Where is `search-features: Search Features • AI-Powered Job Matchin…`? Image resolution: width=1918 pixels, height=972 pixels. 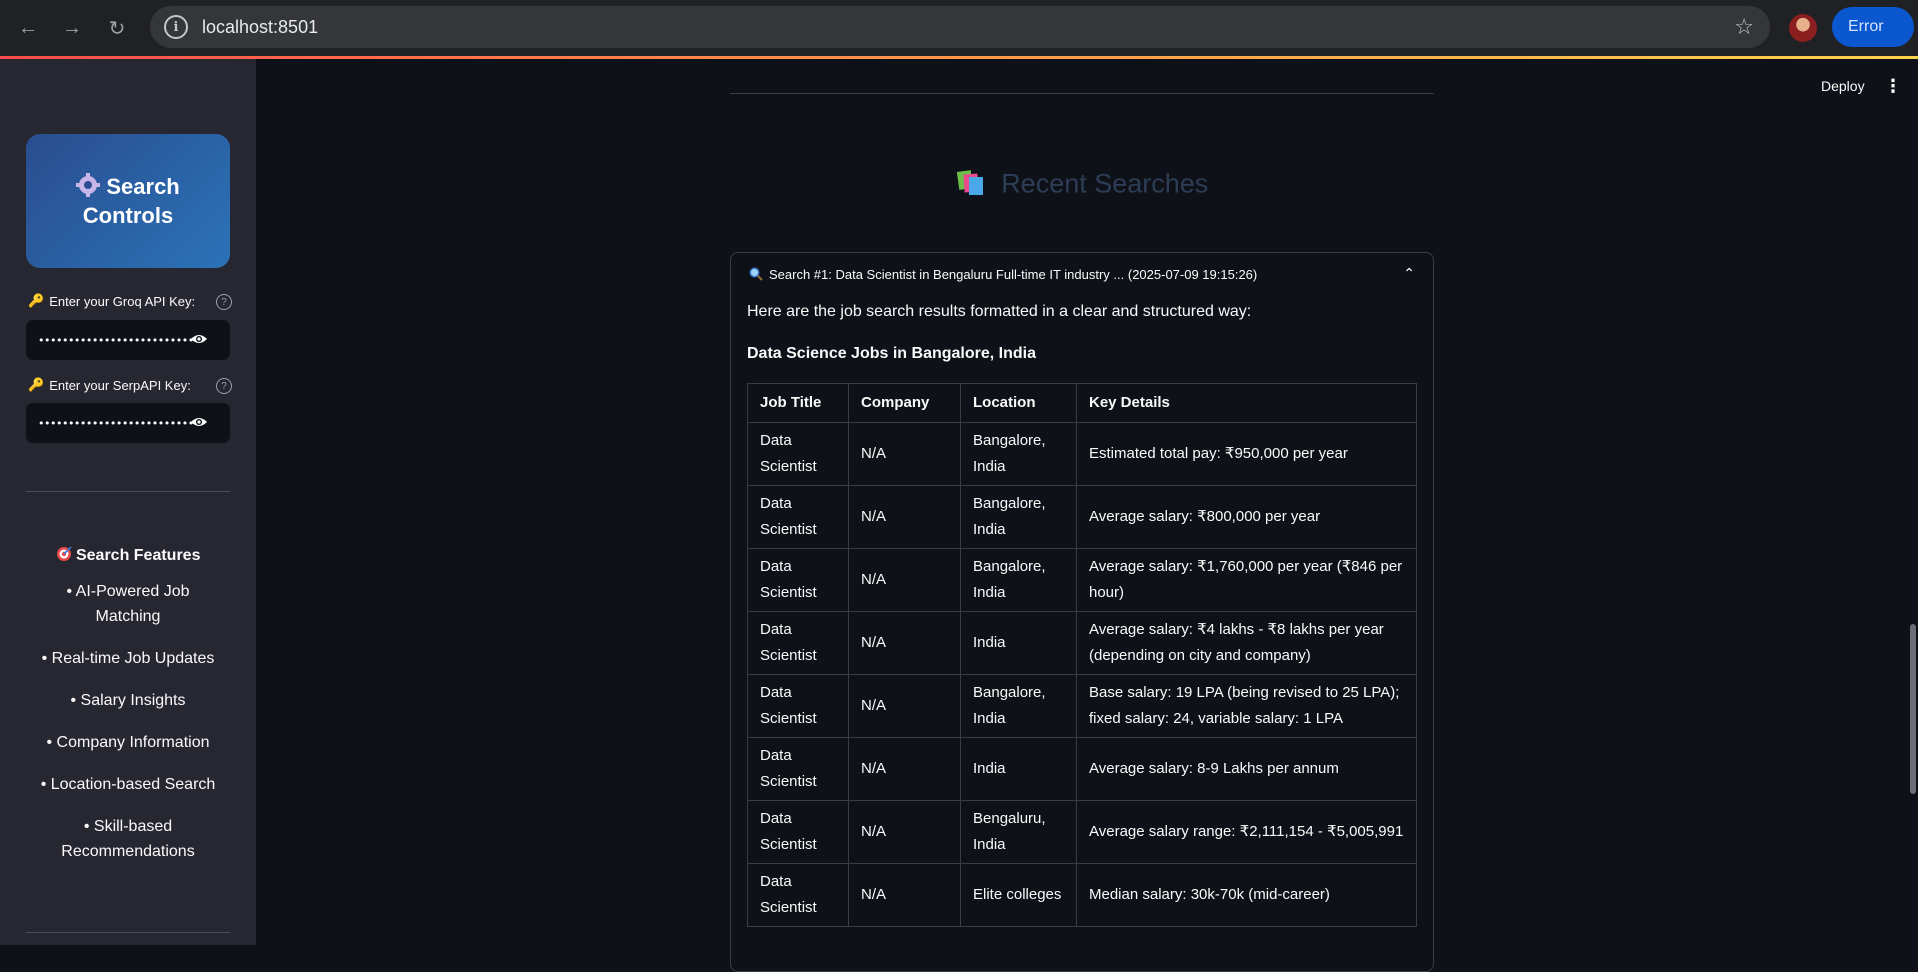 search-features: Search Features • AI-Powered Job Matchin… is located at coordinates (128, 713).